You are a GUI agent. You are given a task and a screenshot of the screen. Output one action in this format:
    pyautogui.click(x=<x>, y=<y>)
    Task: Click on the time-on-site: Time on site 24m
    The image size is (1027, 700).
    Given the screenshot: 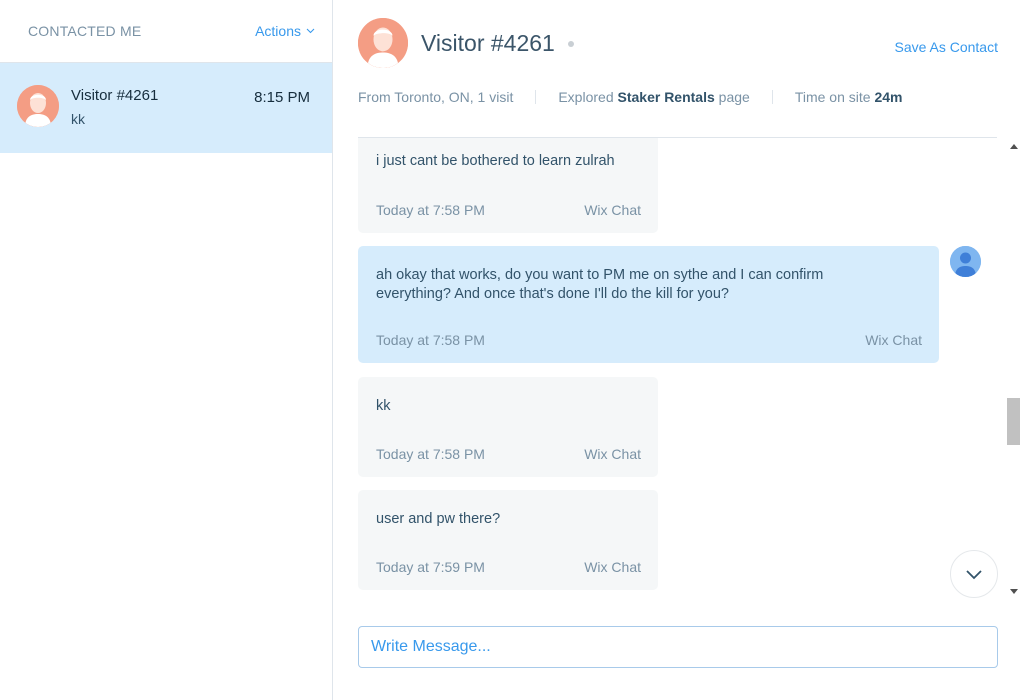 What is the action you would take?
    pyautogui.click(x=849, y=97)
    